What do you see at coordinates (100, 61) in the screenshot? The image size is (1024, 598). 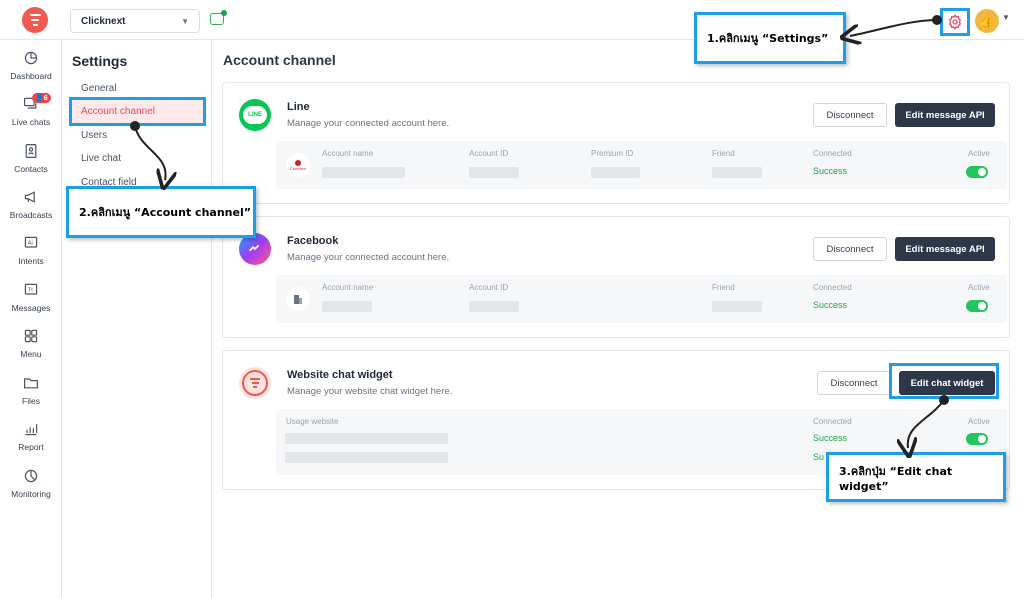 I see `submenu-title: Settings` at bounding box center [100, 61].